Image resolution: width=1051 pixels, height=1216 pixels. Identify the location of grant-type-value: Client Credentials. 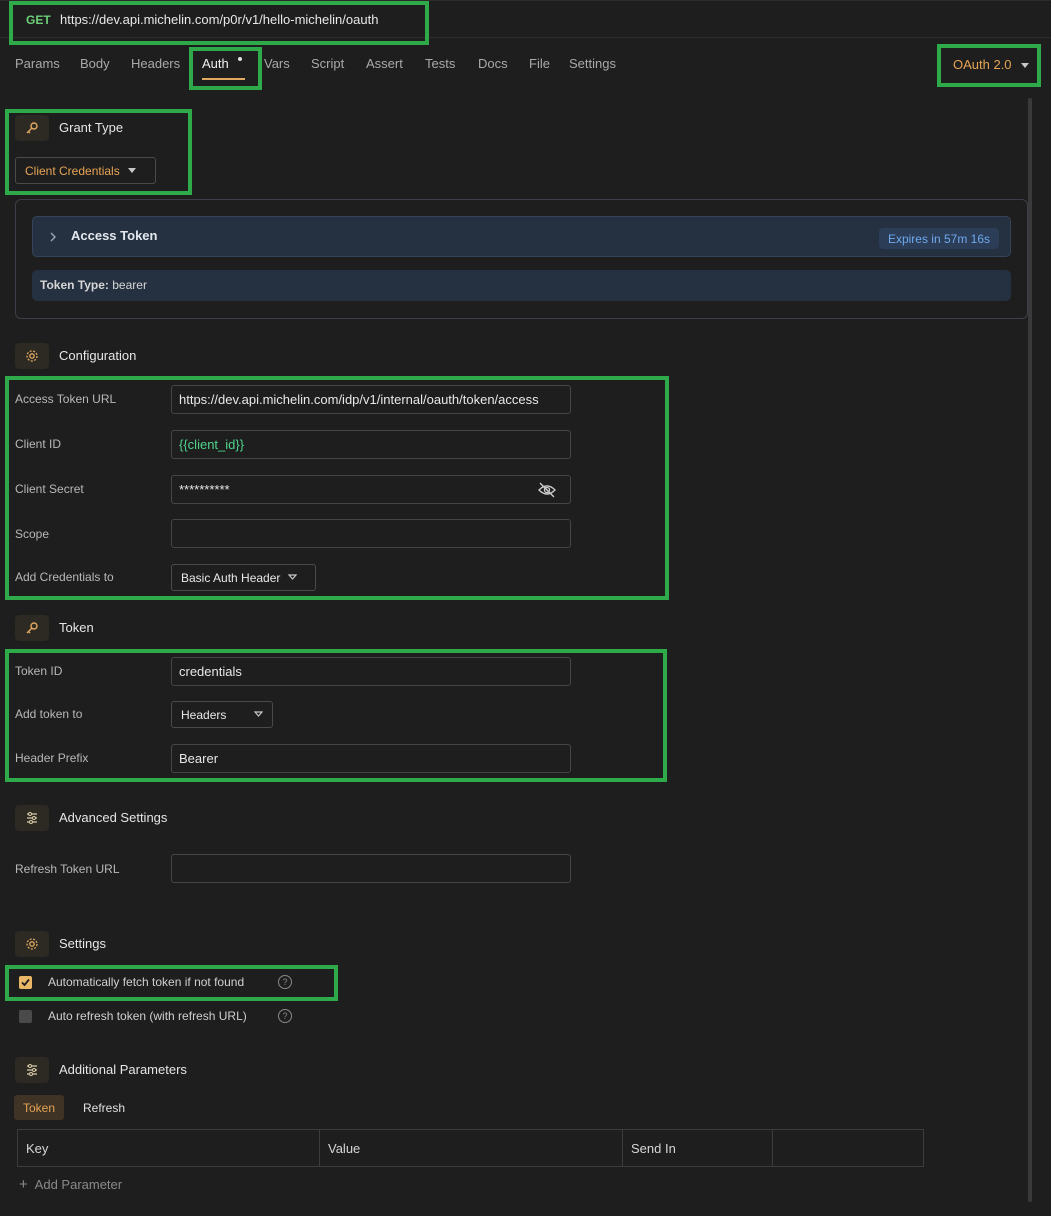
(72, 170).